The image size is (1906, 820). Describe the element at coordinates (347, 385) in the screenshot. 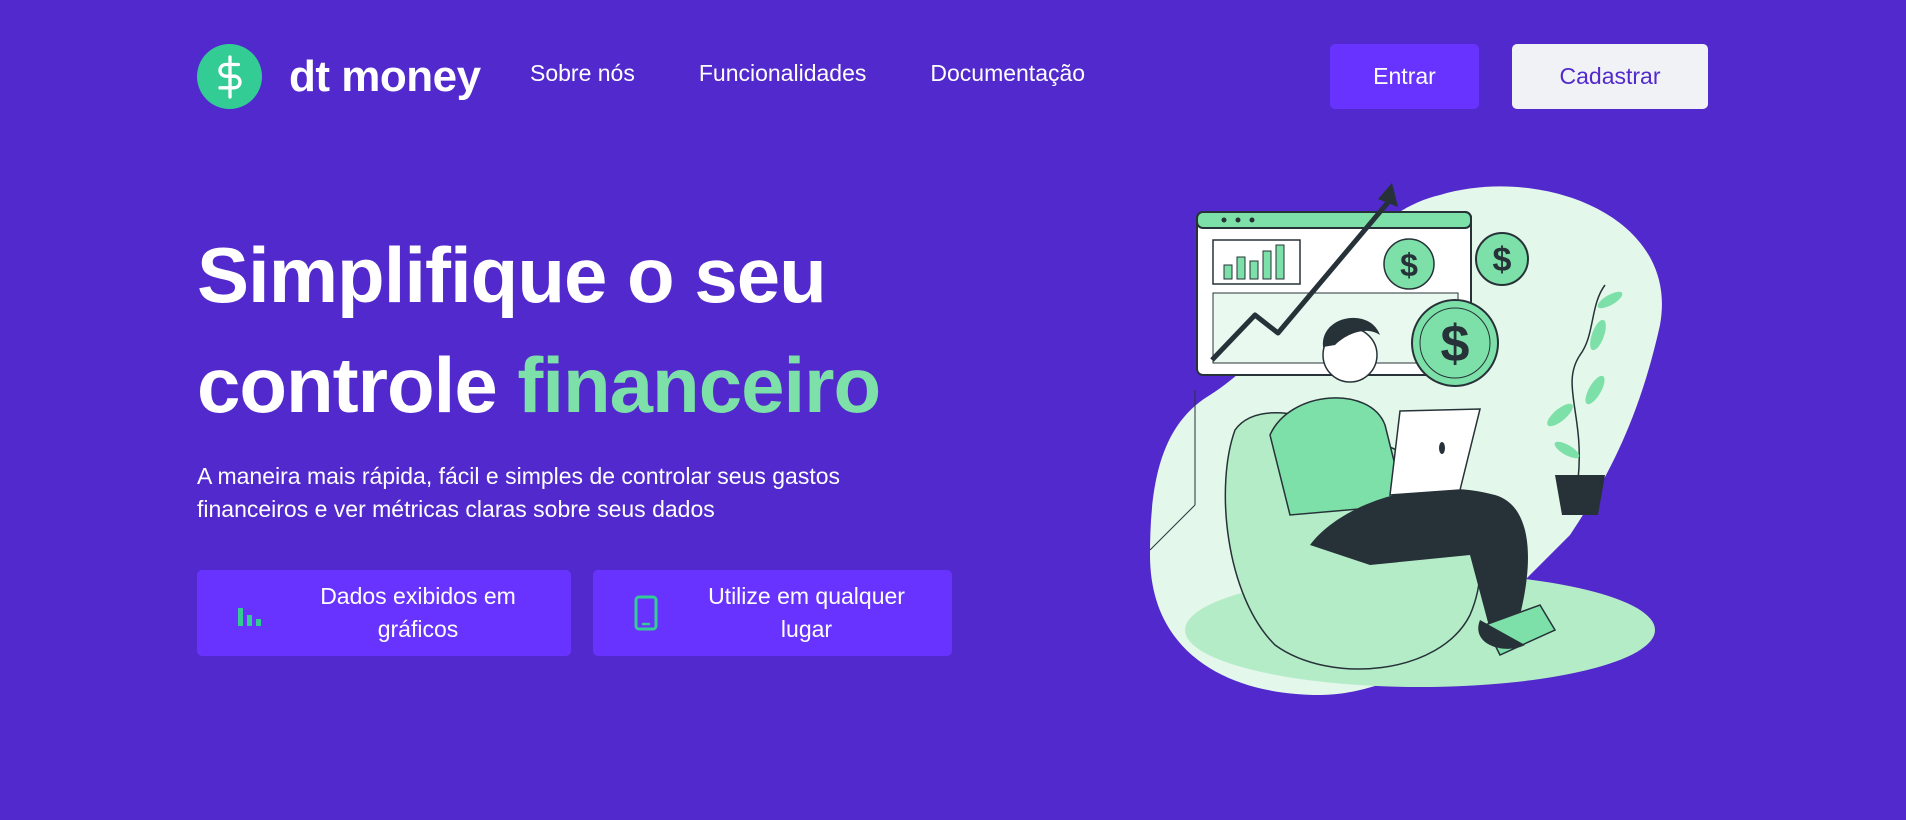

I see `hero-title-plain: controle` at that location.